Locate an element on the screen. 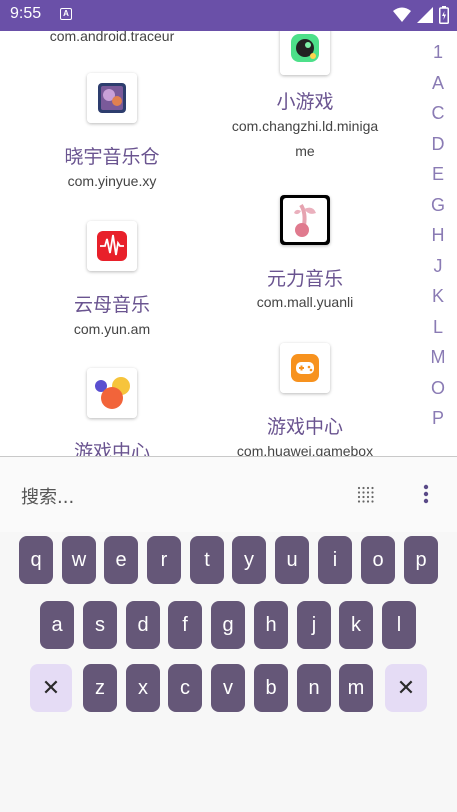 Image resolution: width=457 pixels, height=812 pixels. app-name: 小游戏 is located at coordinates (305, 102).